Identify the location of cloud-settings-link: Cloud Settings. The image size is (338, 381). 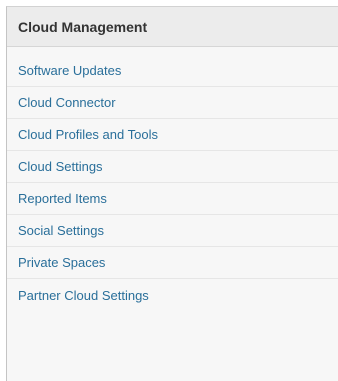
(60, 166).